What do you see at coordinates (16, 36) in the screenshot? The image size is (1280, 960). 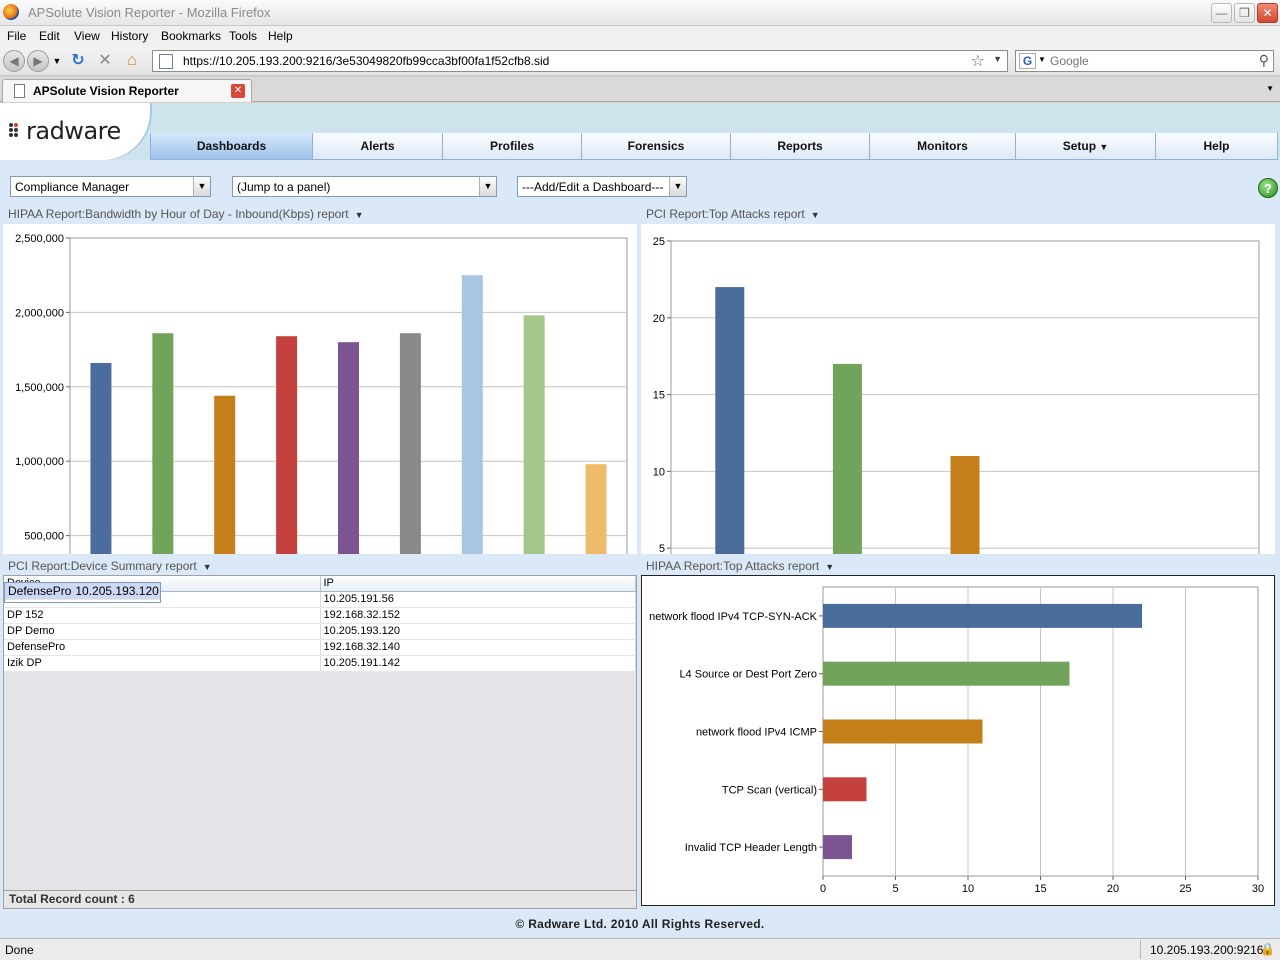 I see `menu-file: File` at bounding box center [16, 36].